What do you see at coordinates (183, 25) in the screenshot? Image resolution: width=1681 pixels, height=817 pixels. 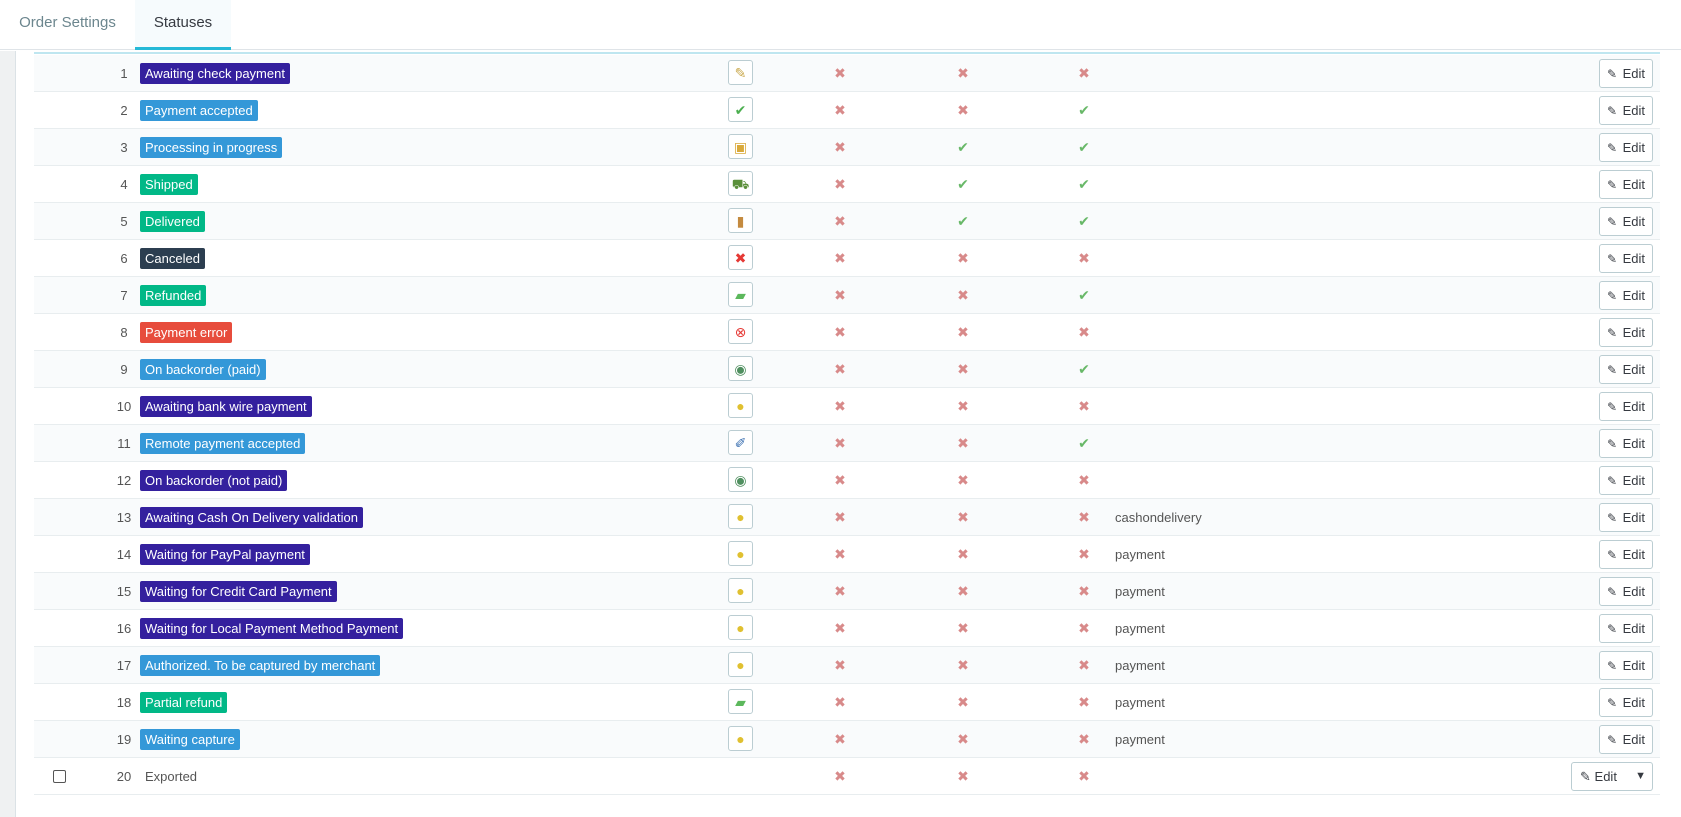 I see `tab-statuses: Statuses` at bounding box center [183, 25].